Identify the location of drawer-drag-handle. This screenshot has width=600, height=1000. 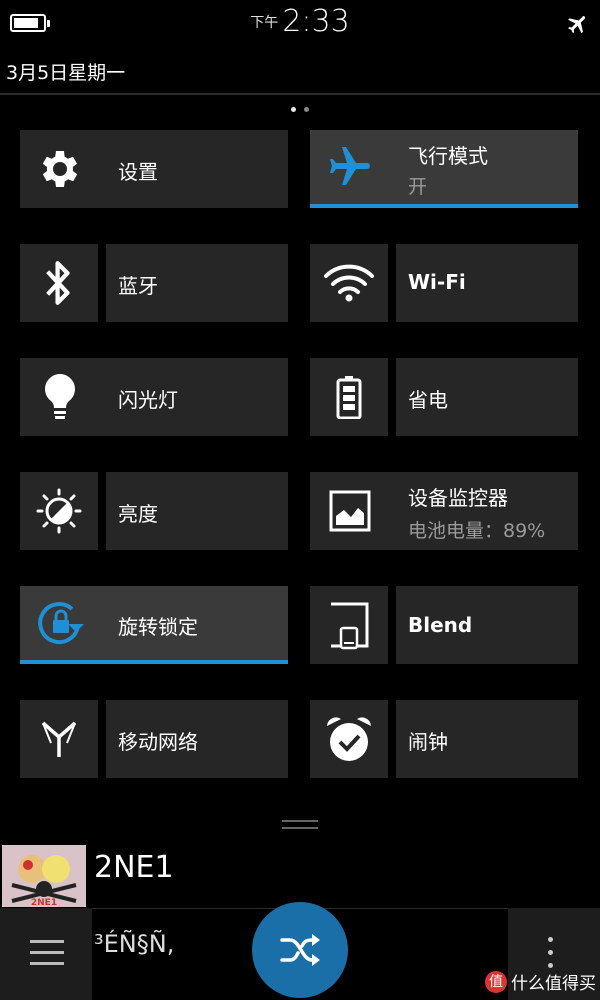
(300, 828).